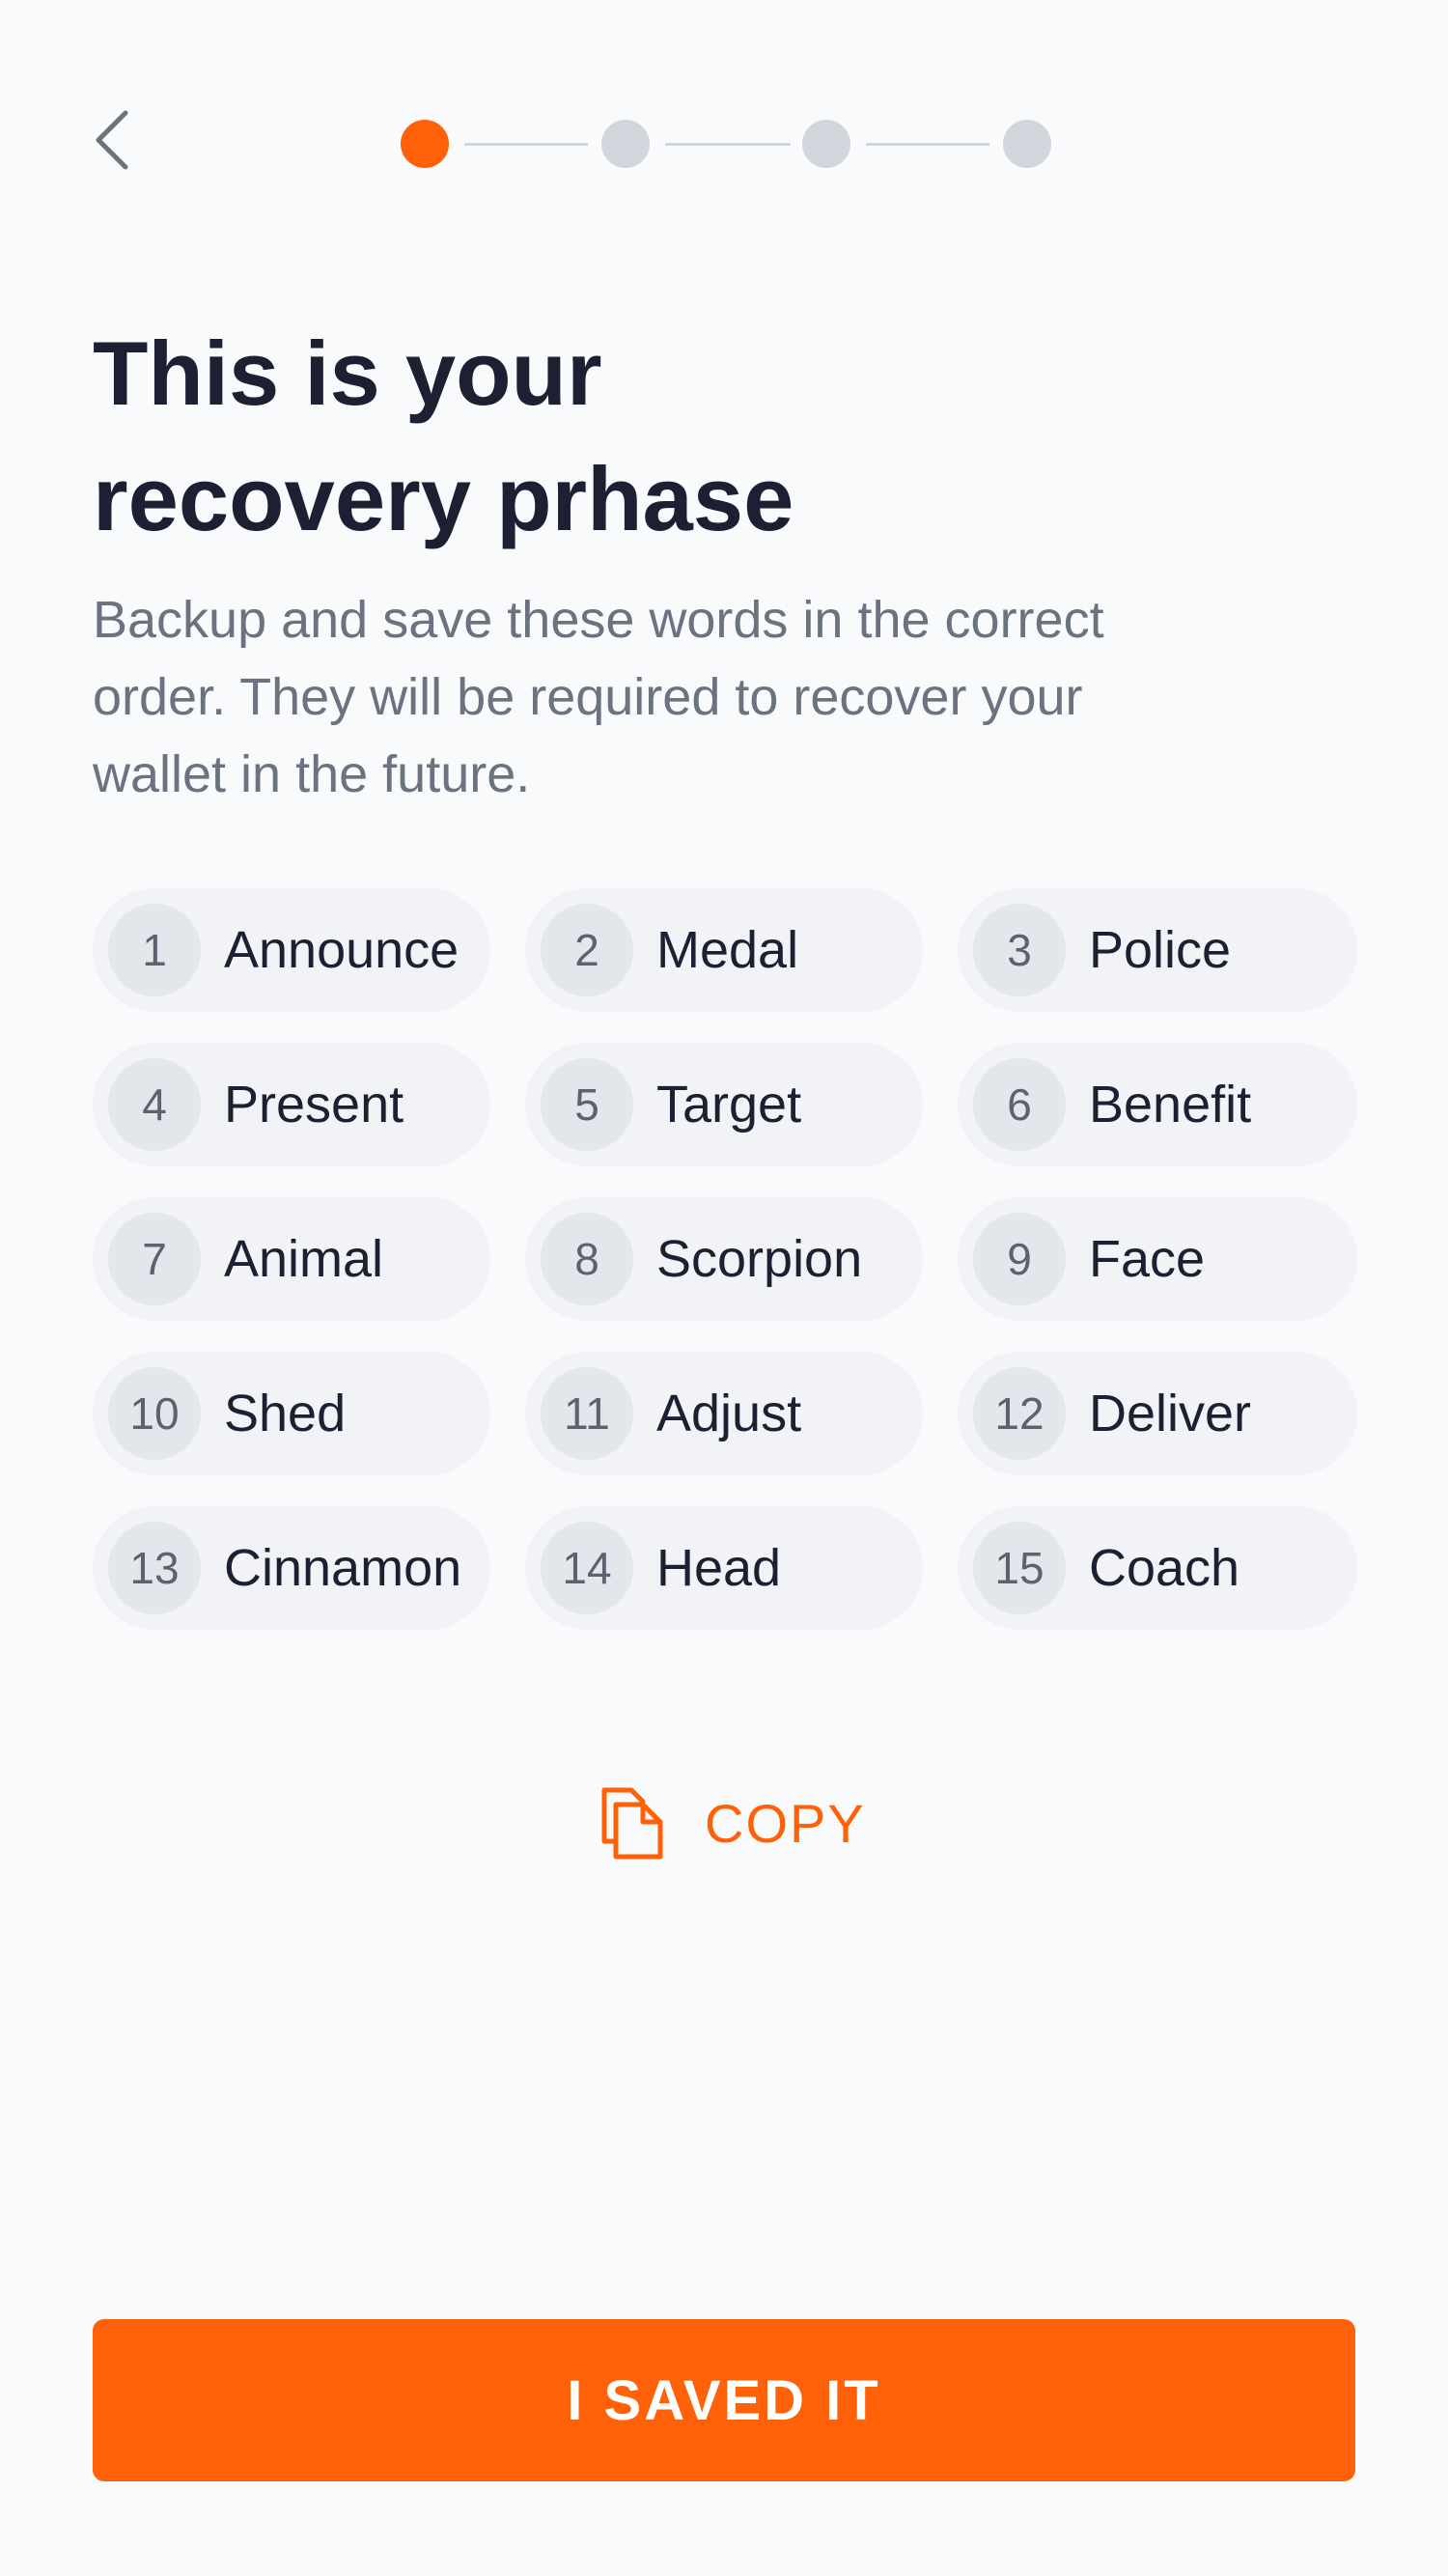 This screenshot has height=2576, width=1448. I want to click on word-text: Present, so click(314, 1105).